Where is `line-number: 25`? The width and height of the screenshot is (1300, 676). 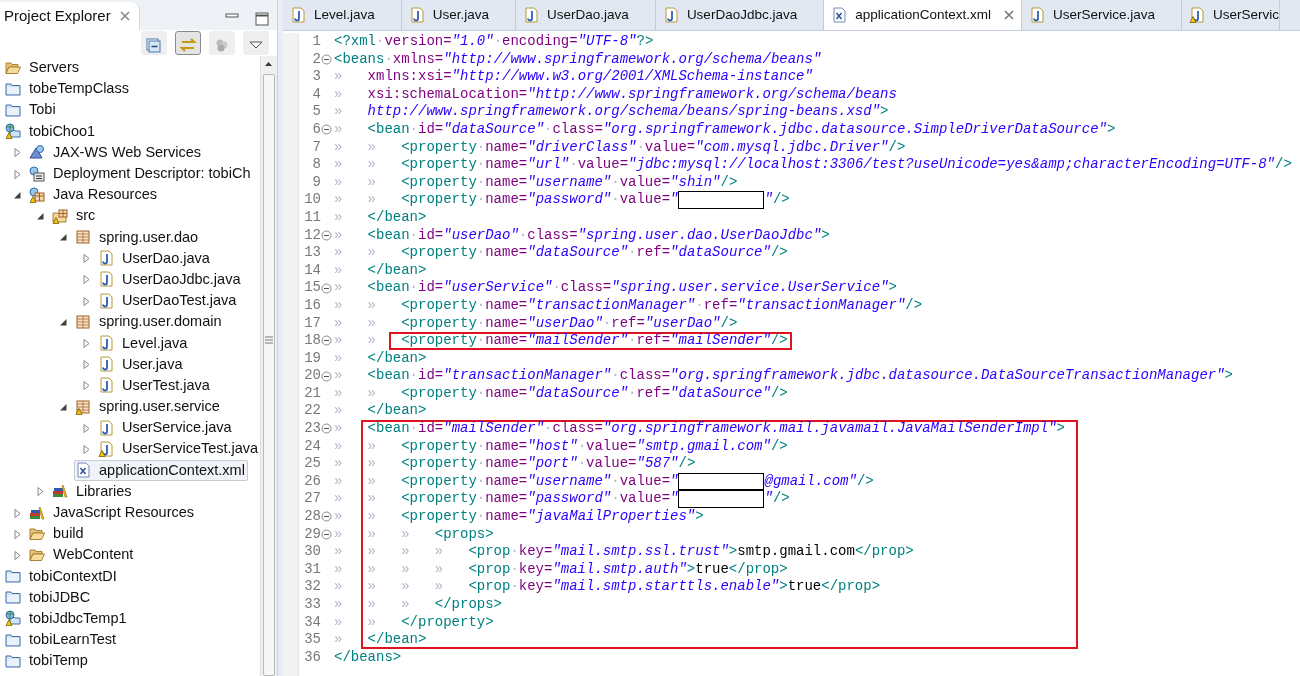
line-number: 25 is located at coordinates (312, 464).